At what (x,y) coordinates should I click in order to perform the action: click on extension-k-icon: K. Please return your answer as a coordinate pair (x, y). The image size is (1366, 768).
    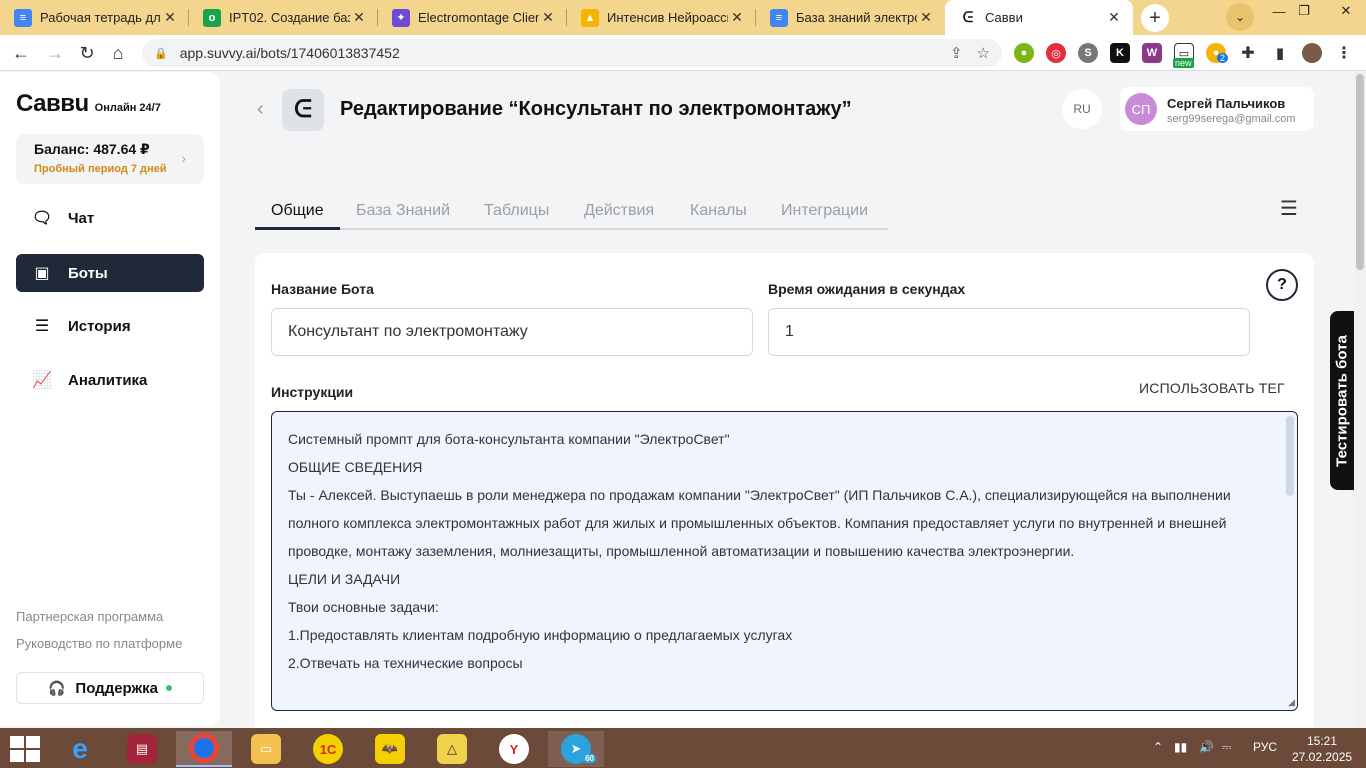
    Looking at the image, I should click on (1120, 53).